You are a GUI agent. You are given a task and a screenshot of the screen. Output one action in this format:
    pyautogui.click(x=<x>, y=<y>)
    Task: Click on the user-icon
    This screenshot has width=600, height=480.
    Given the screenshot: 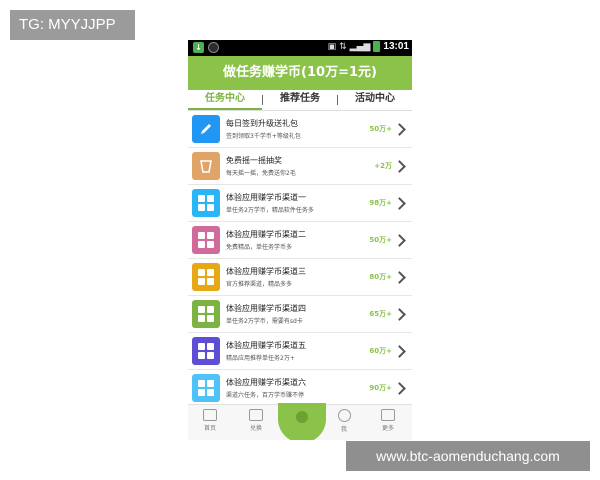 What is the action you would take?
    pyautogui.click(x=344, y=415)
    